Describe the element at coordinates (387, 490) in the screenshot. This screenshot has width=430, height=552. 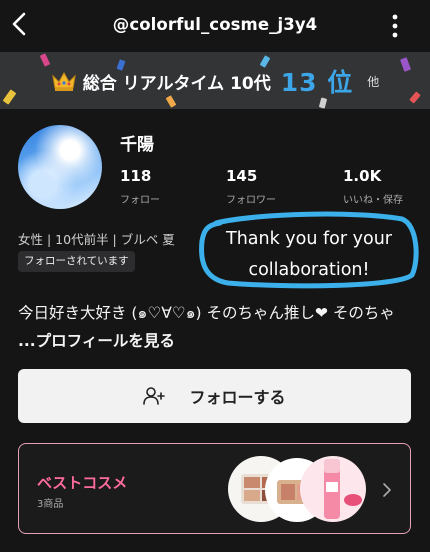
I see `chevron-right-icon` at that location.